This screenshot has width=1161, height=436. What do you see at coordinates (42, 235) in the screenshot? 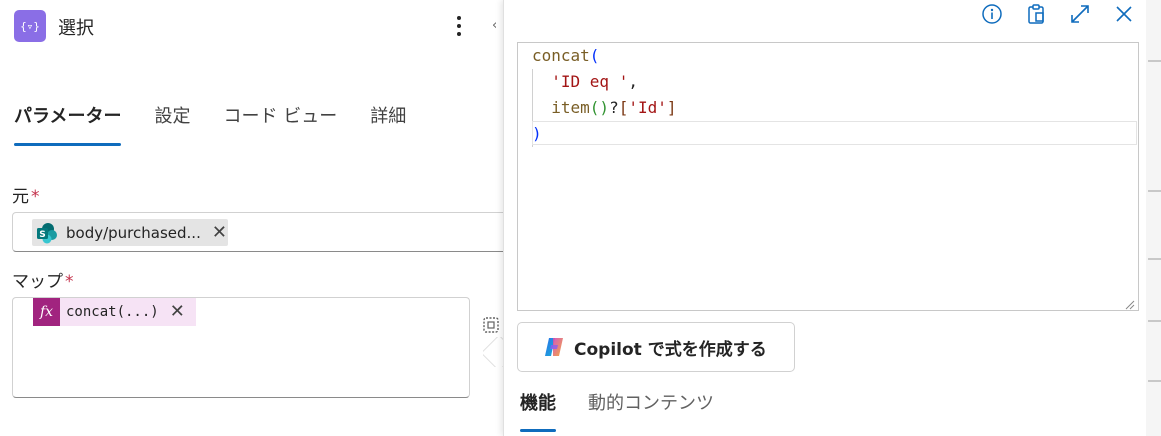
I see `svg-text: S` at bounding box center [42, 235].